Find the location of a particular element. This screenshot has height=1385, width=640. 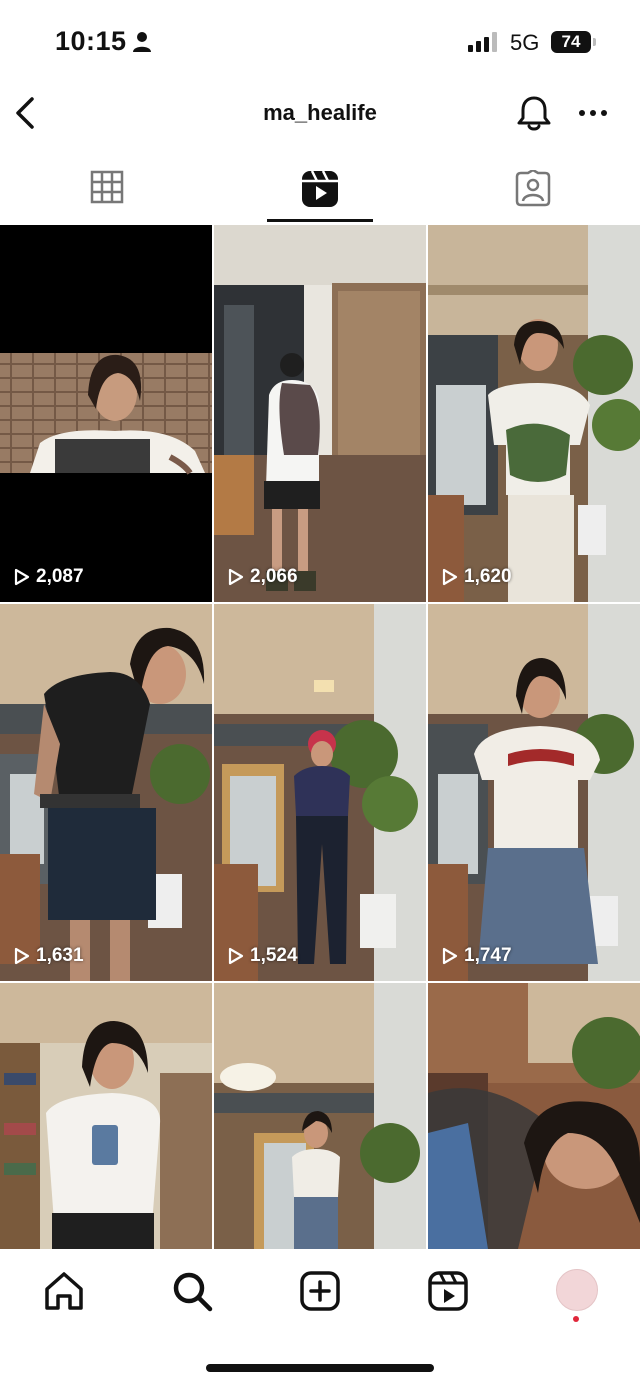

tab-grid is located at coordinates (106, 191).